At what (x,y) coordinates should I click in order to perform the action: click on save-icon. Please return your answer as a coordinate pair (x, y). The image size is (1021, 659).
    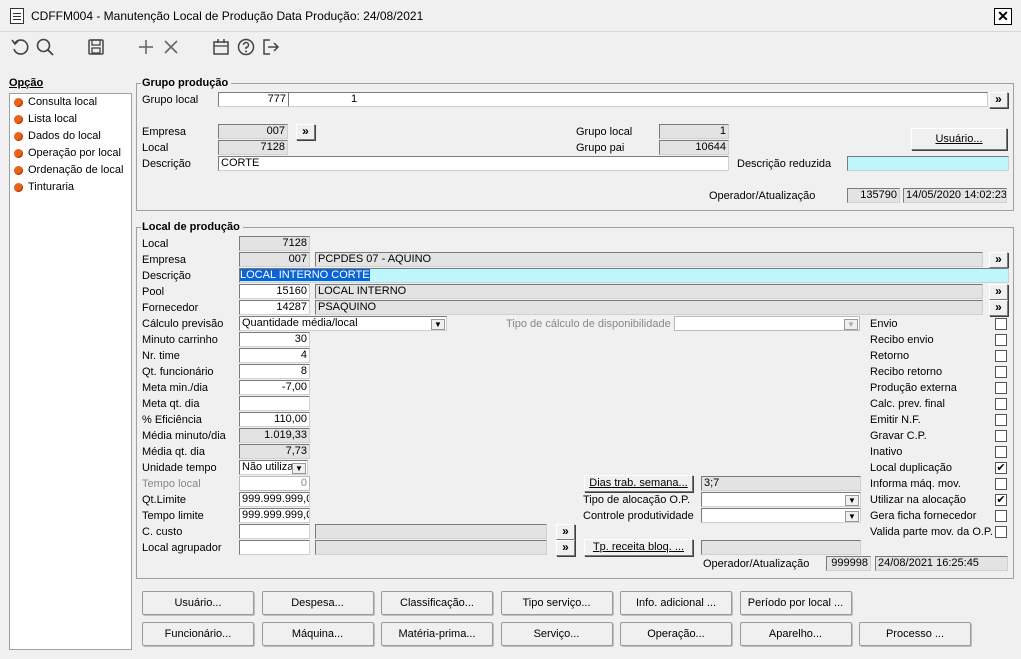
    Looking at the image, I should click on (96, 47).